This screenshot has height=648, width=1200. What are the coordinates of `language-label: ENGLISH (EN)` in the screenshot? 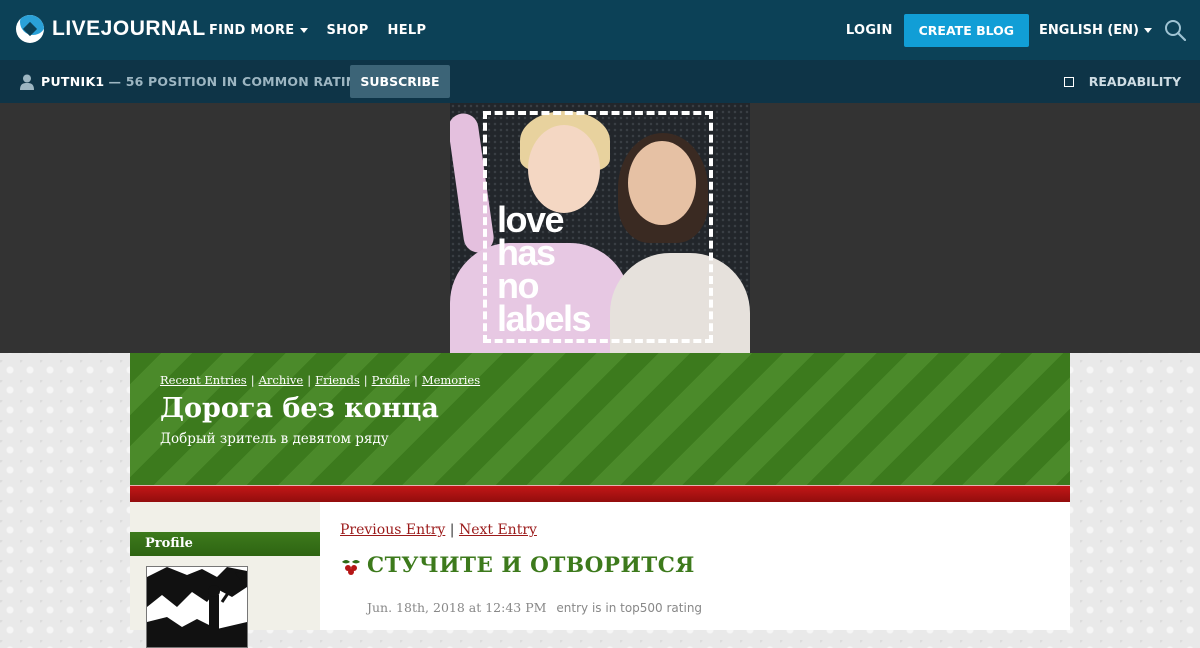 It's located at (1089, 30).